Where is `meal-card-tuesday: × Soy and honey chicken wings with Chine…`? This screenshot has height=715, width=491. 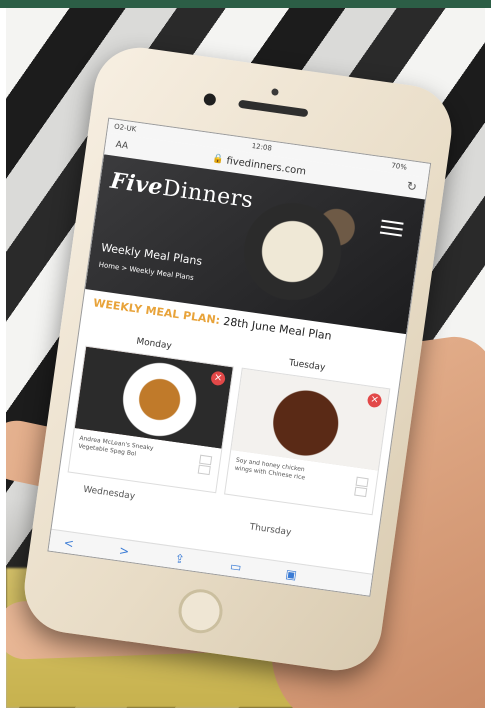 meal-card-tuesday: × Soy and honey chicken wings with Chine… is located at coordinates (307, 441).